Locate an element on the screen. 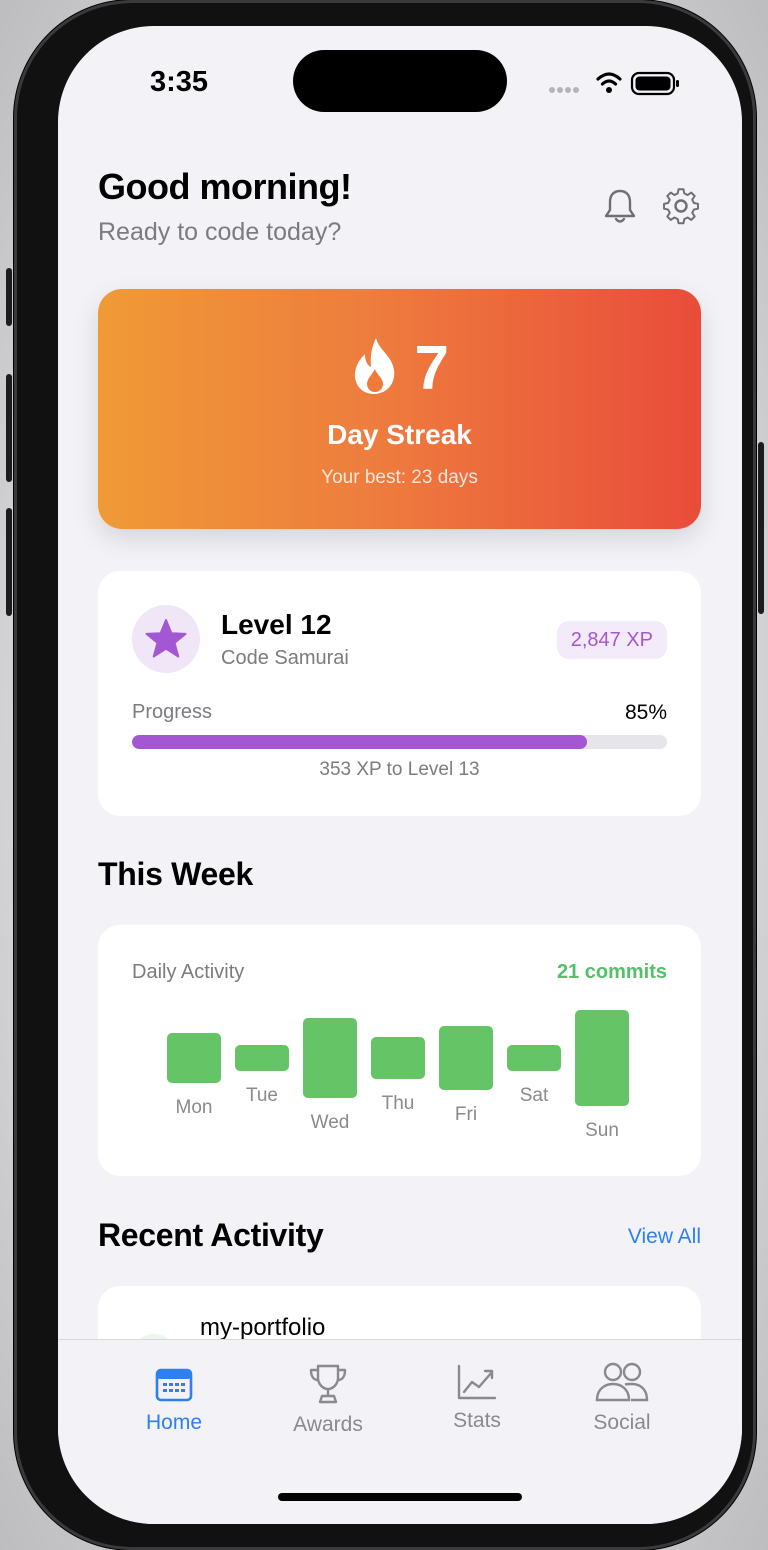 This screenshot has width=768, height=1550. dynamic-island is located at coordinates (400, 81).